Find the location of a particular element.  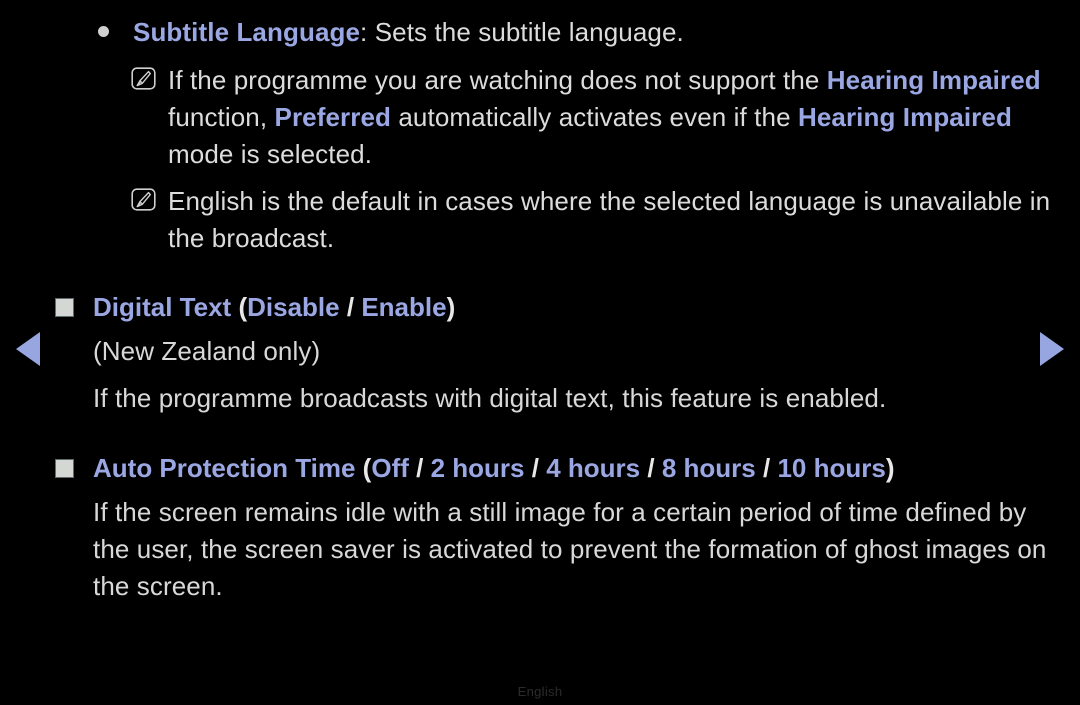

note-text: the broadcast. is located at coordinates (251, 238).